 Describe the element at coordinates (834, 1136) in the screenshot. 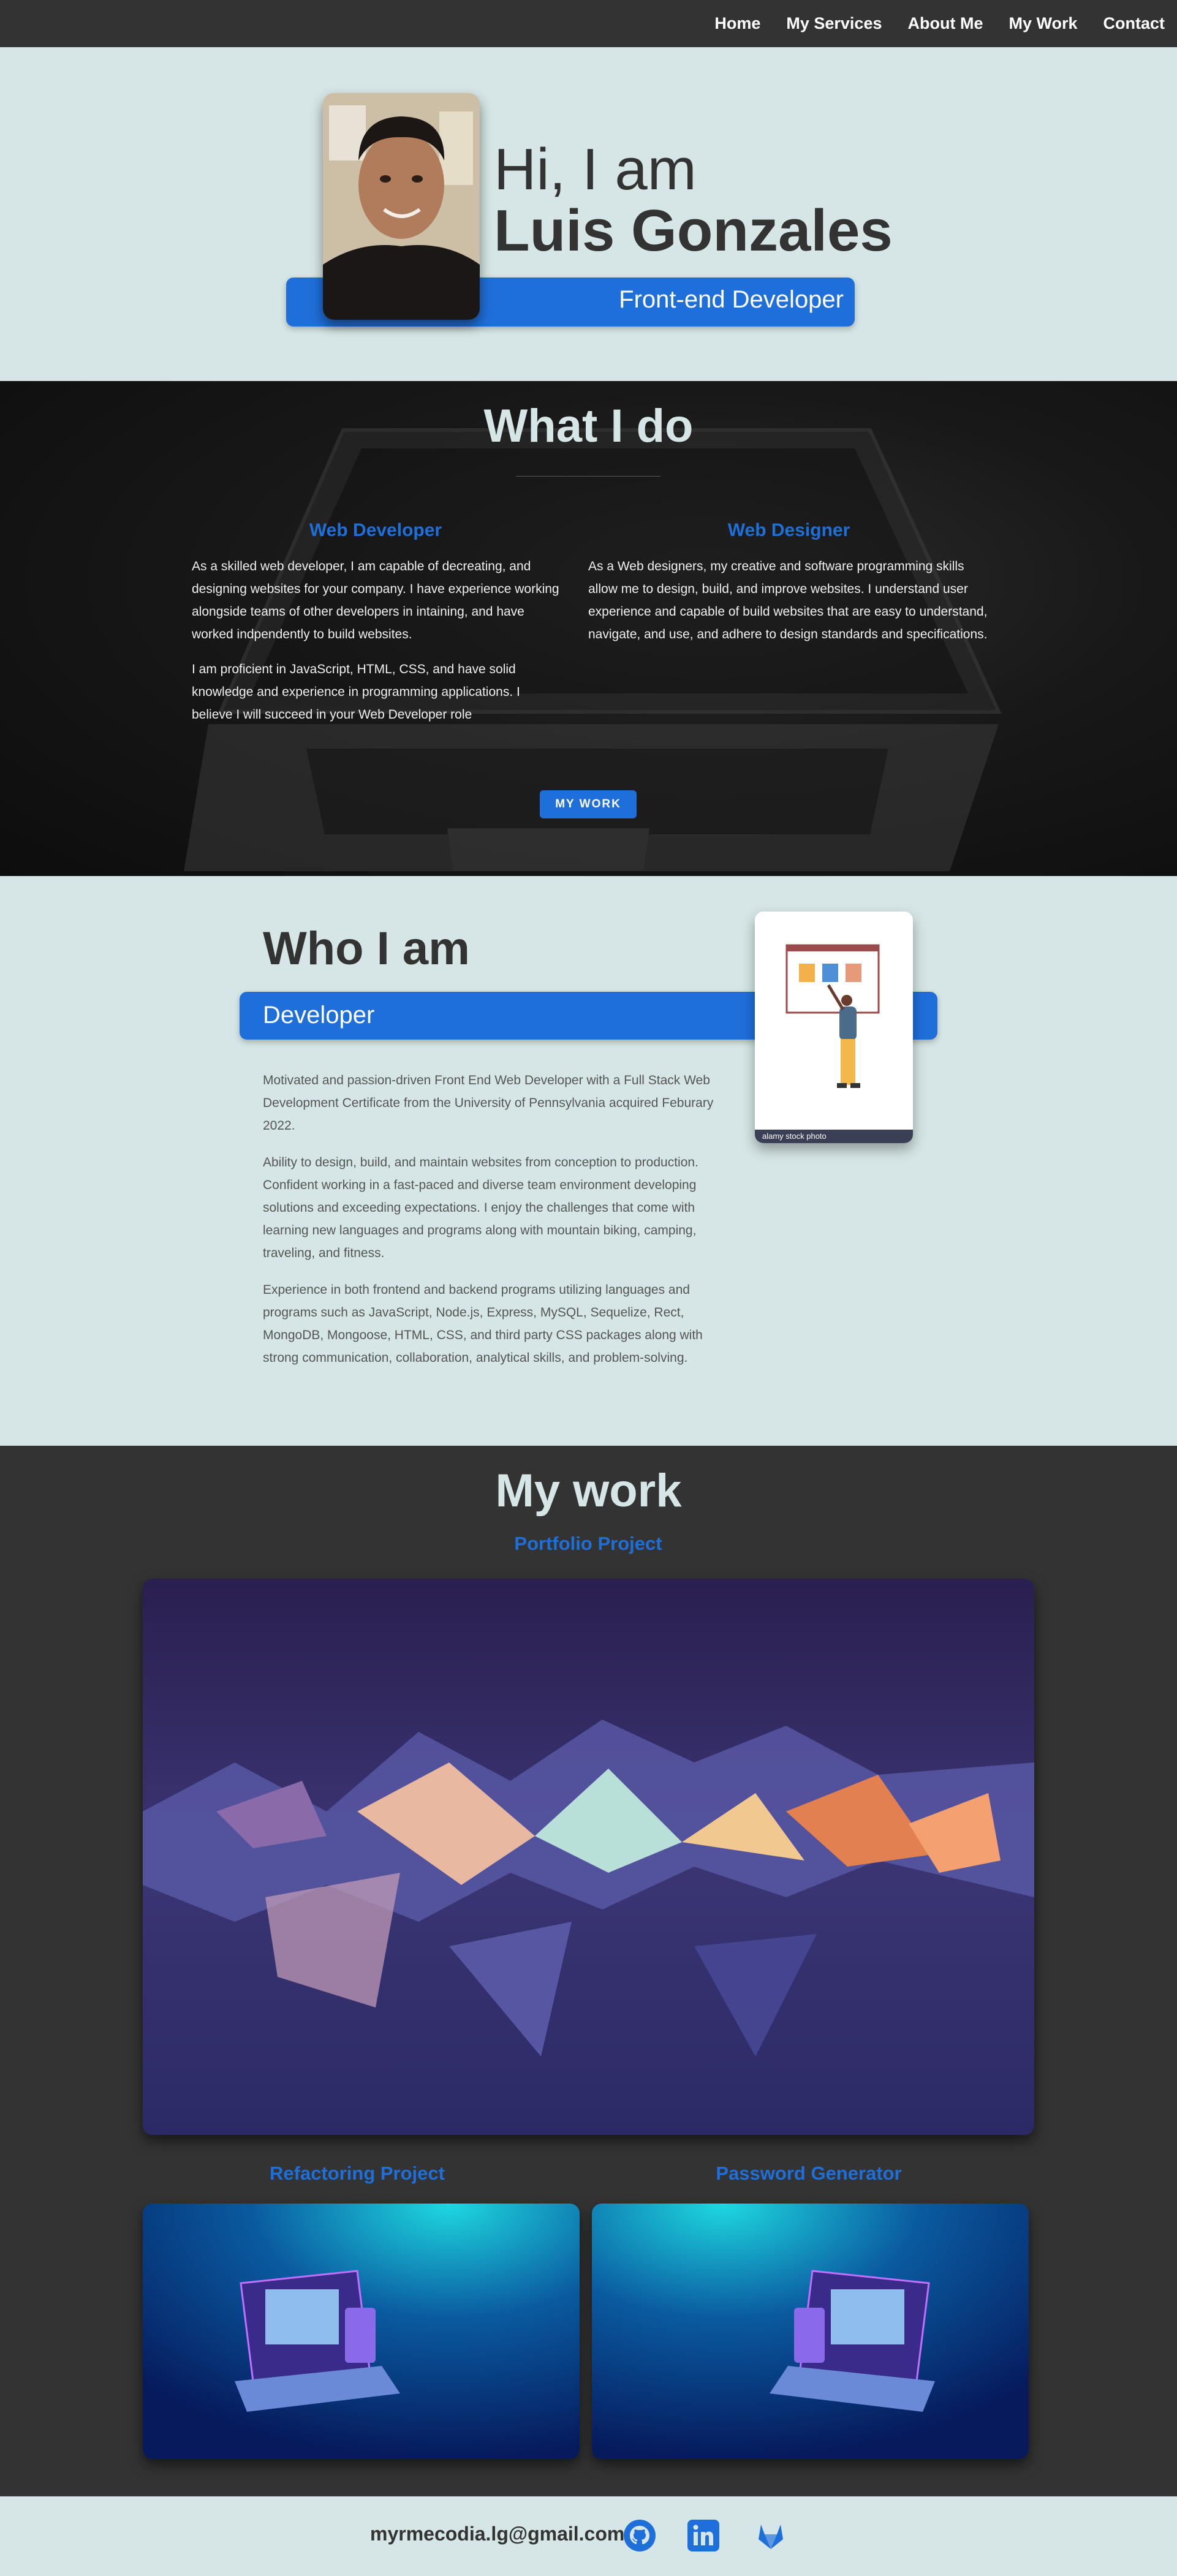

I see `image-caption: alamy stock photo` at that location.